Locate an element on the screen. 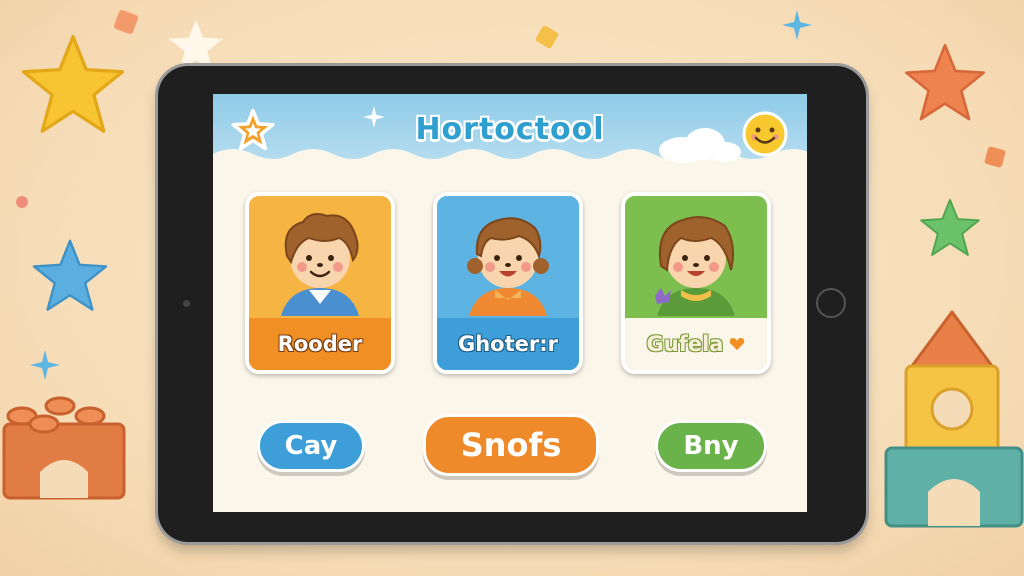 This screenshot has height=576, width=1024. card-label: Rooder is located at coordinates (320, 344).